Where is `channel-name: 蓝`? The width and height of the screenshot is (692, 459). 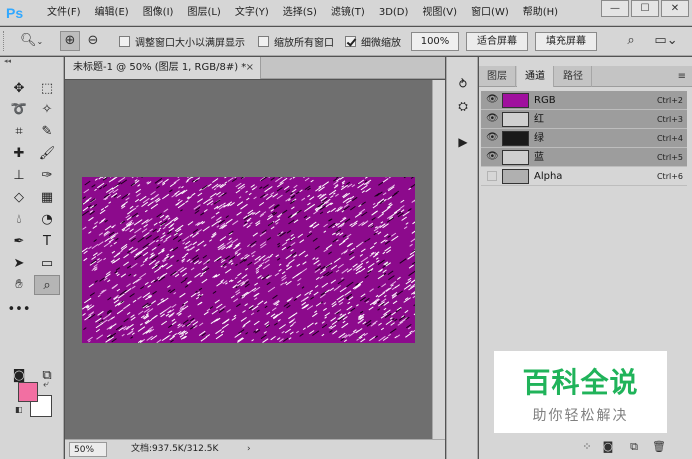
channel-name: 蓝 is located at coordinates (539, 157).